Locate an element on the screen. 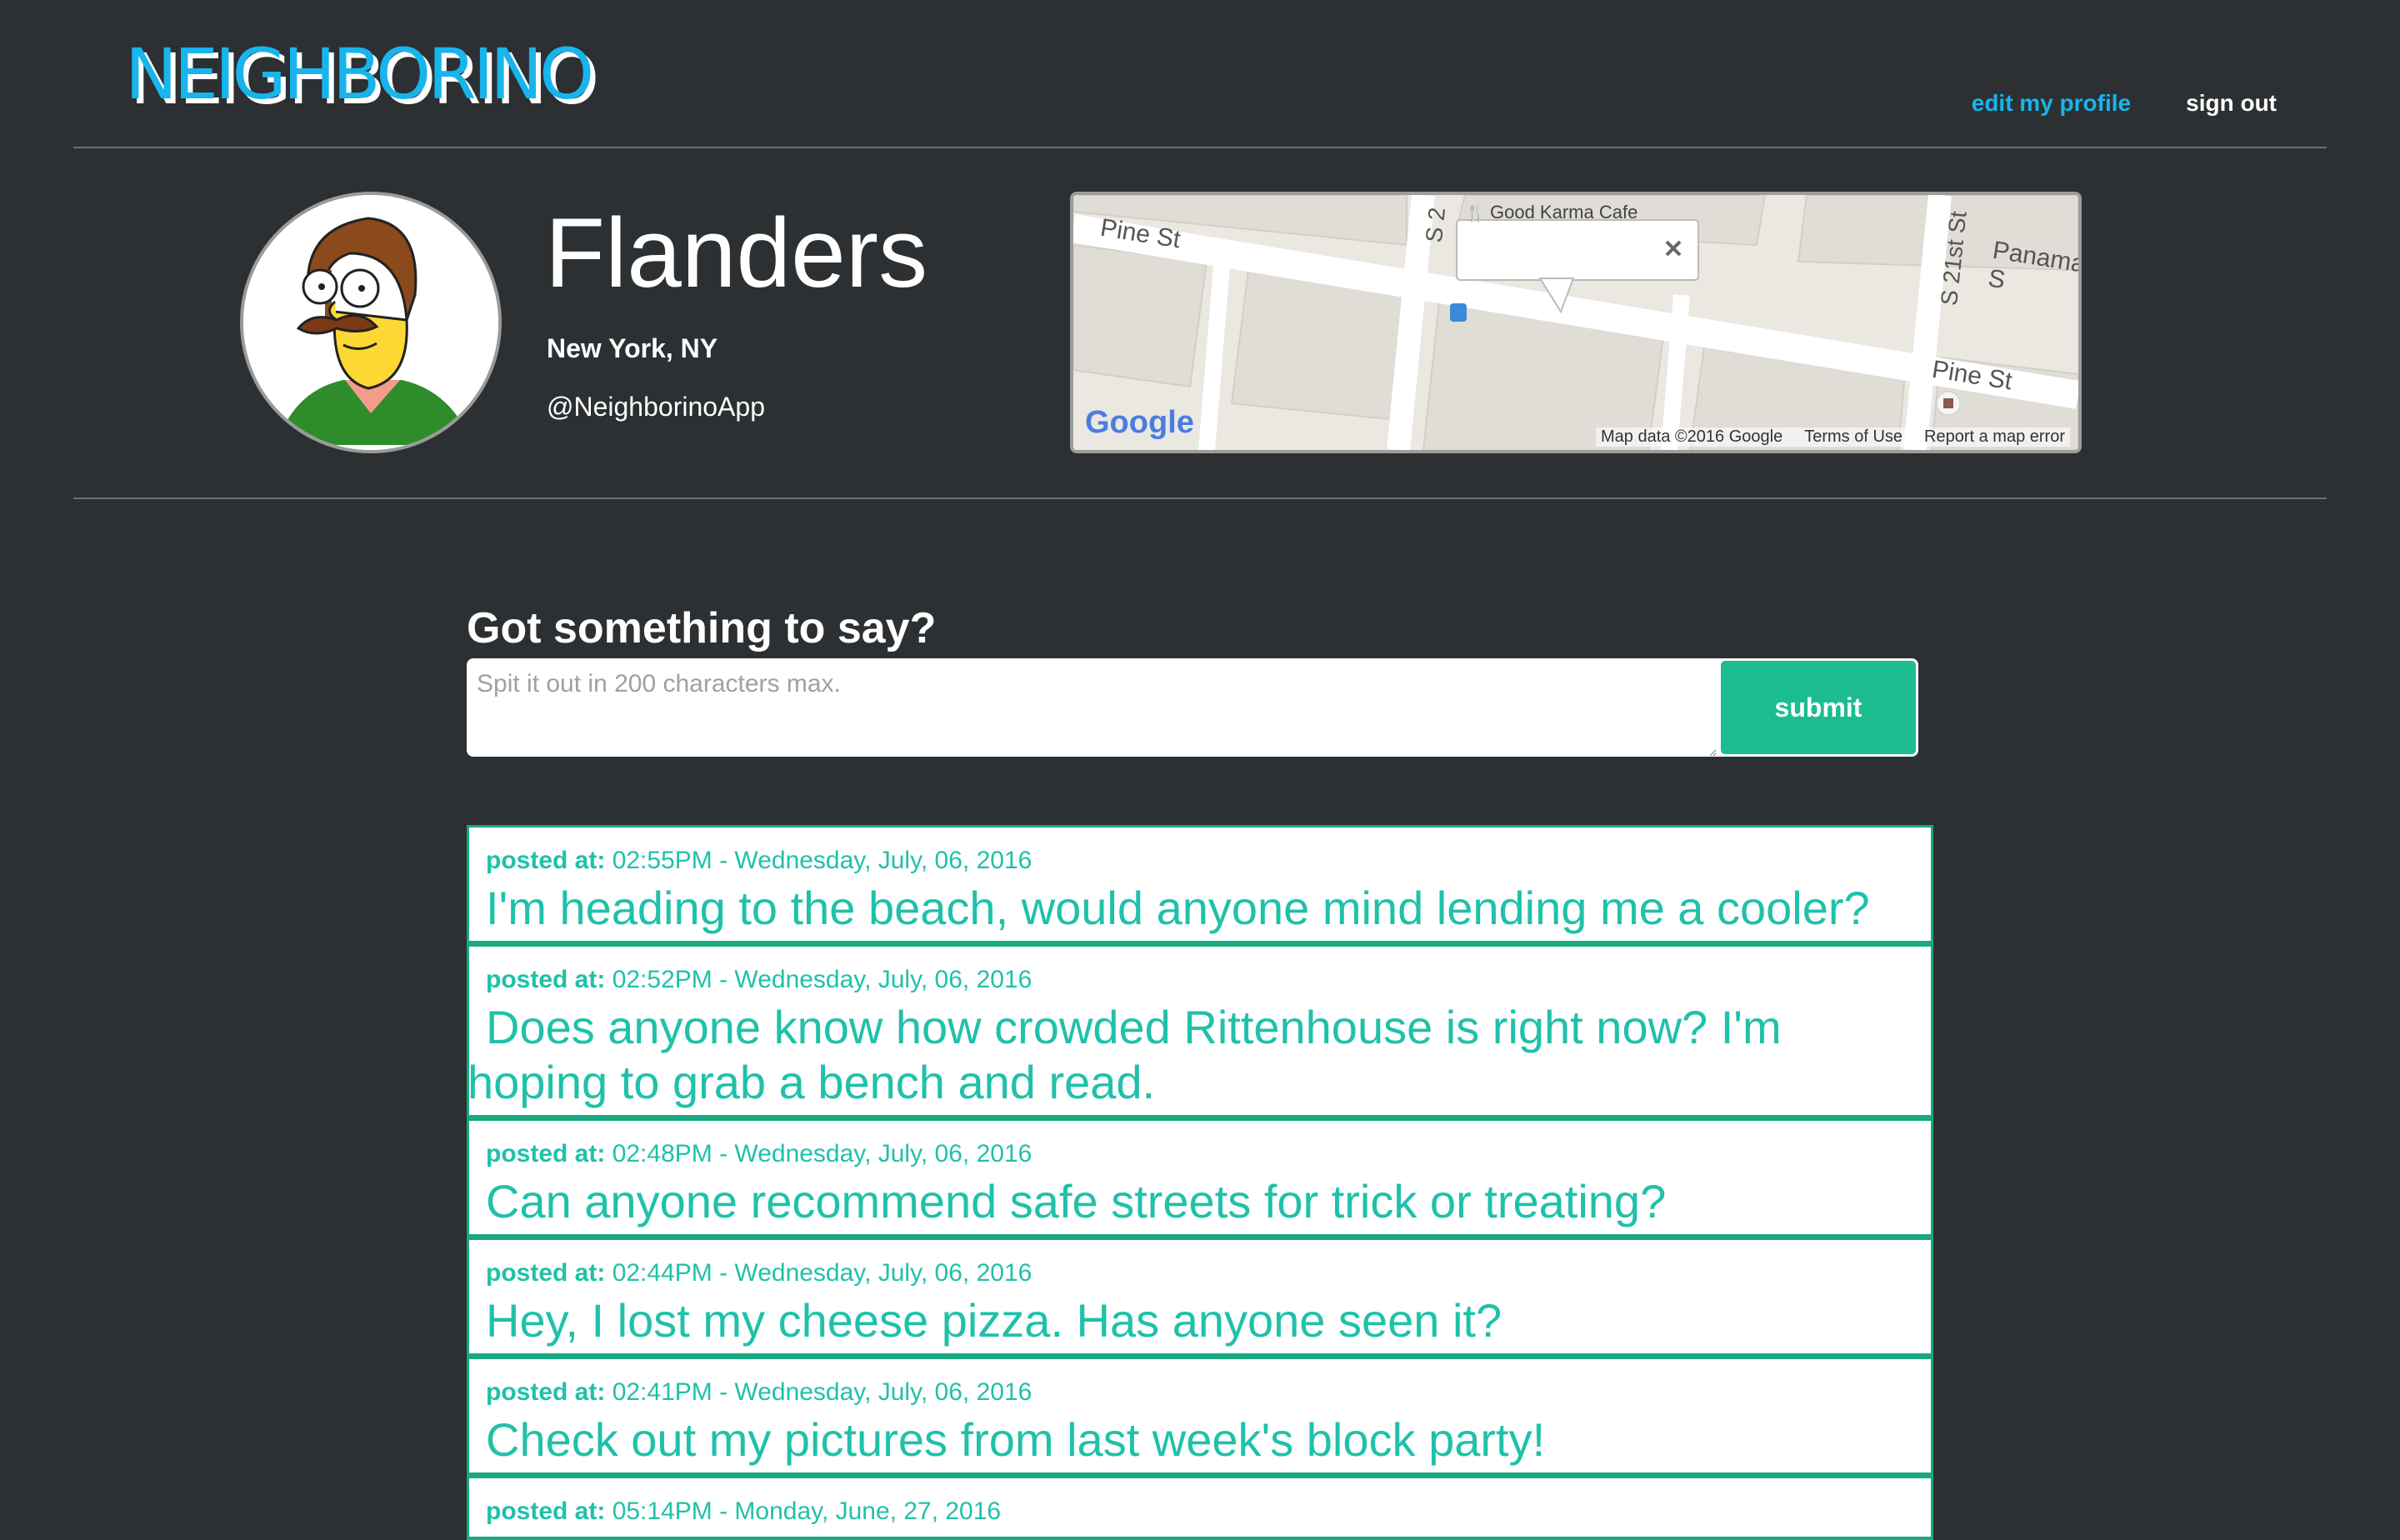 The height and width of the screenshot is (1540, 2400). sign-out-link: sign out is located at coordinates (2231, 103).